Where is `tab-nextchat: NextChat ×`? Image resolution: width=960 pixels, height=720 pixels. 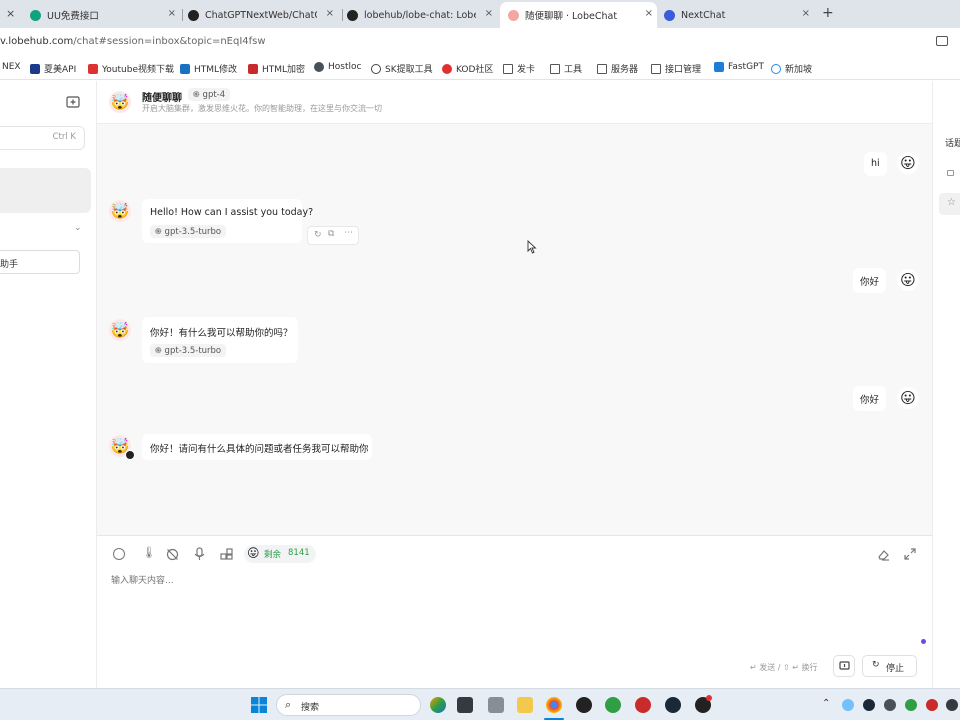 tab-nextchat: NextChat × is located at coordinates (739, 15).